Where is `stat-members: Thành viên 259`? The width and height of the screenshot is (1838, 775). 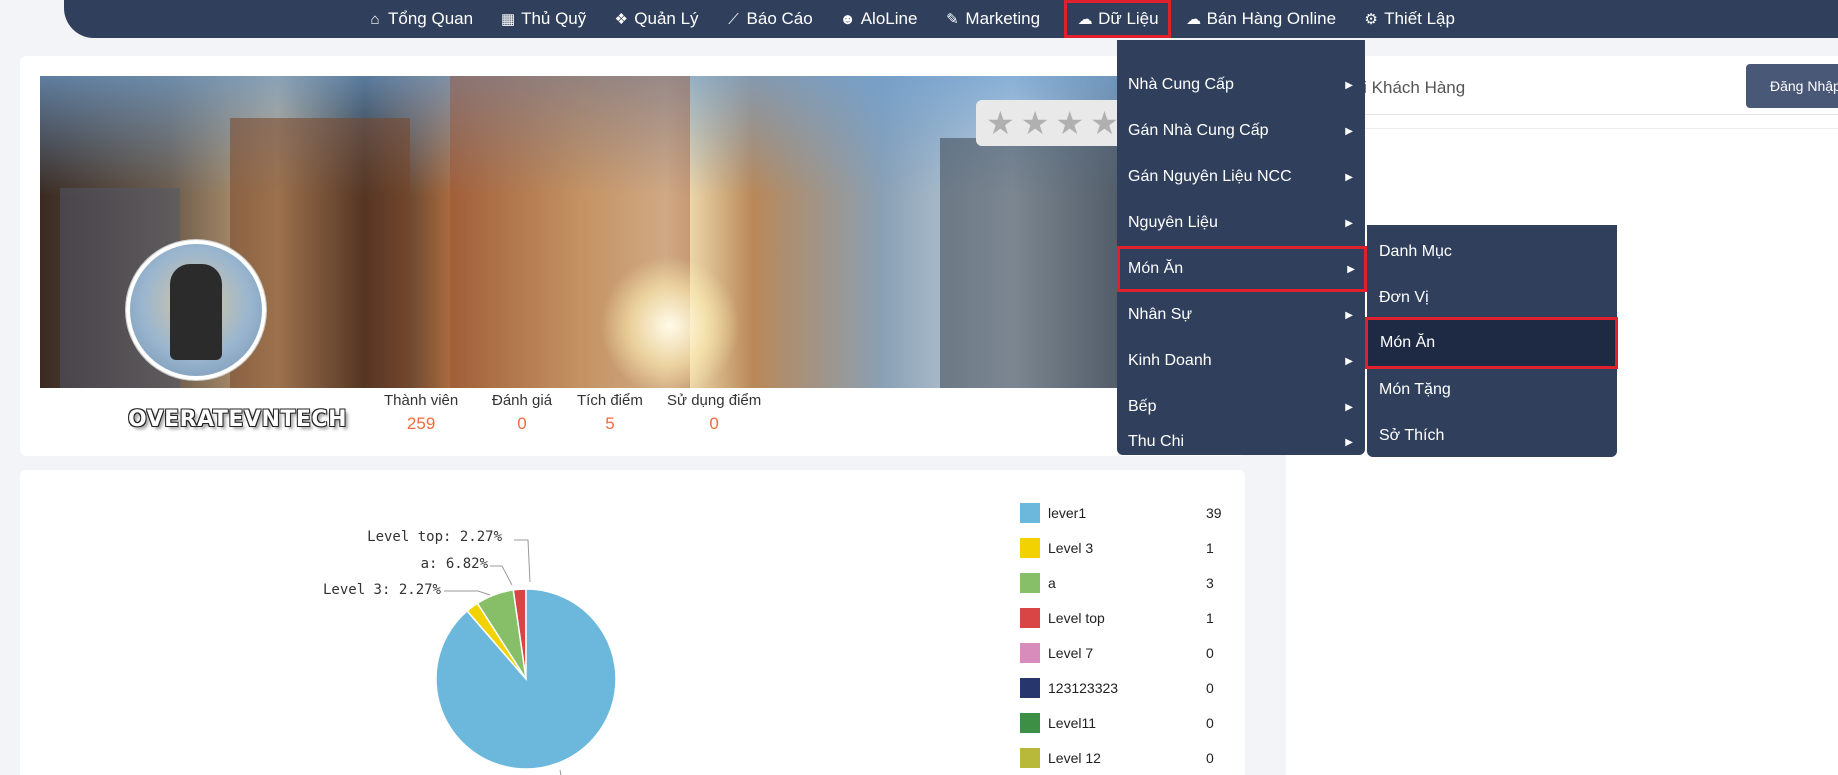
stat-members: Thành viên 259 is located at coordinates (421, 412).